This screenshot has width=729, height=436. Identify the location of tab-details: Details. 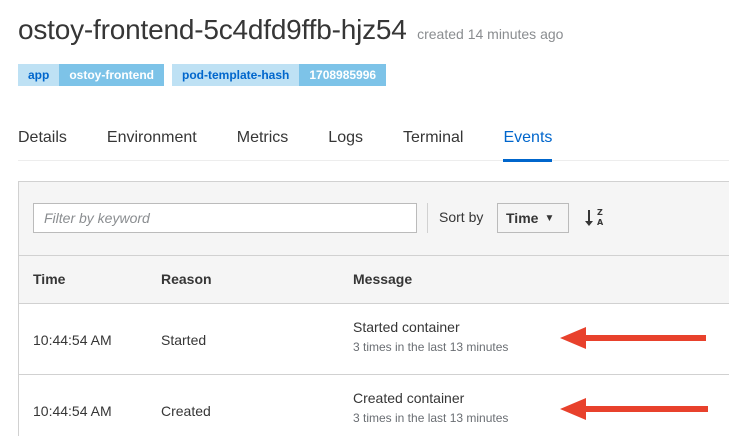
(42, 142).